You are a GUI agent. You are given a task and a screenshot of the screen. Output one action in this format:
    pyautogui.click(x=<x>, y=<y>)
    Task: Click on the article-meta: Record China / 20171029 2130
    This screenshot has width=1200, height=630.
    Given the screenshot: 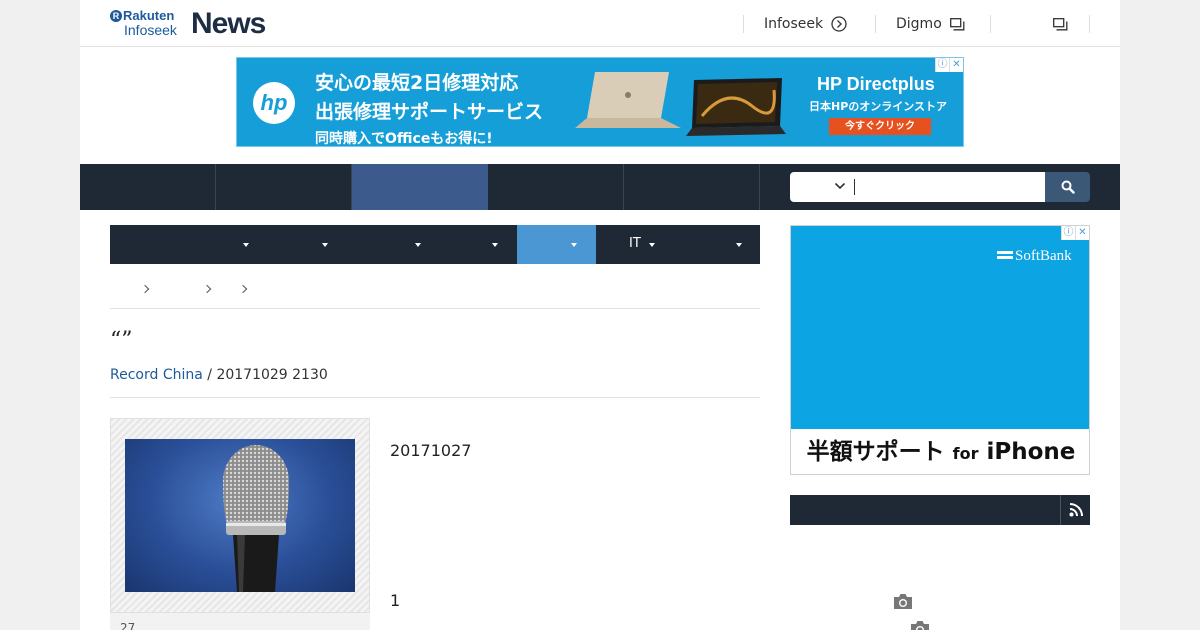 What is the action you would take?
    pyautogui.click(x=435, y=382)
    